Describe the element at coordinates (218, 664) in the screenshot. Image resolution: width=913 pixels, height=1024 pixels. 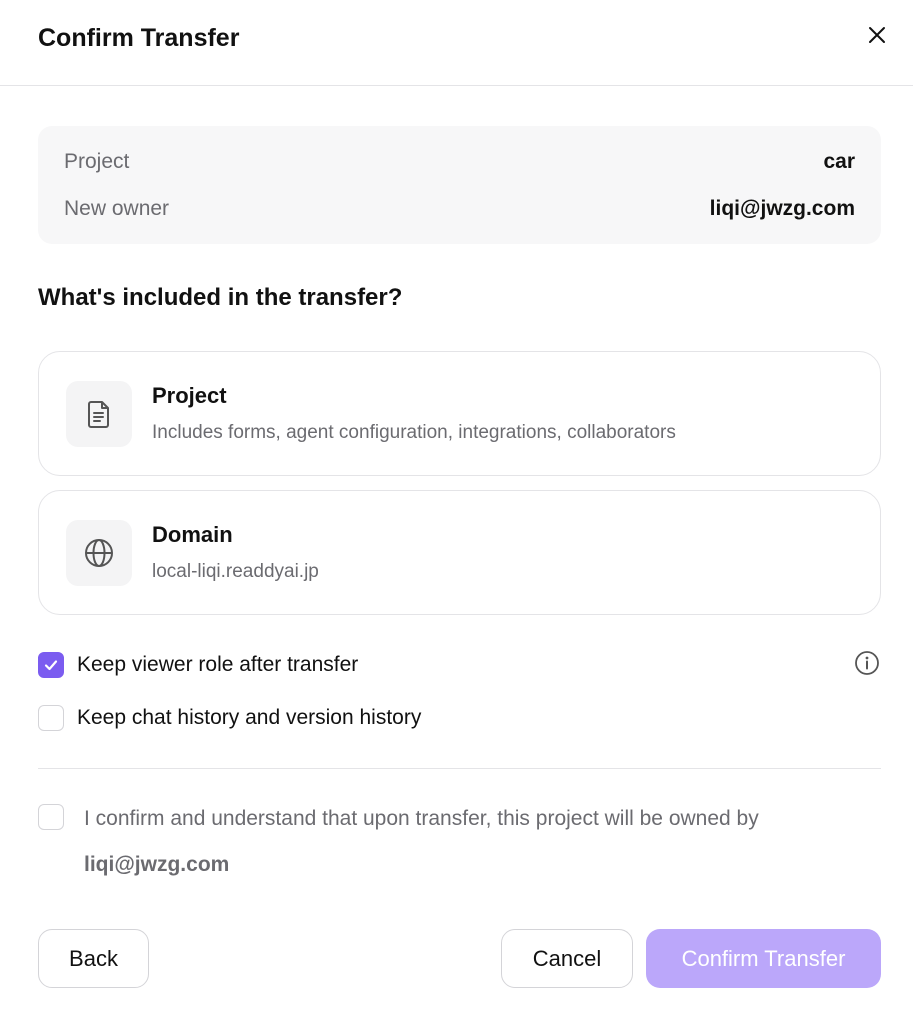
I see `keep-viewer-role-label: Keep viewer role after transfer` at that location.